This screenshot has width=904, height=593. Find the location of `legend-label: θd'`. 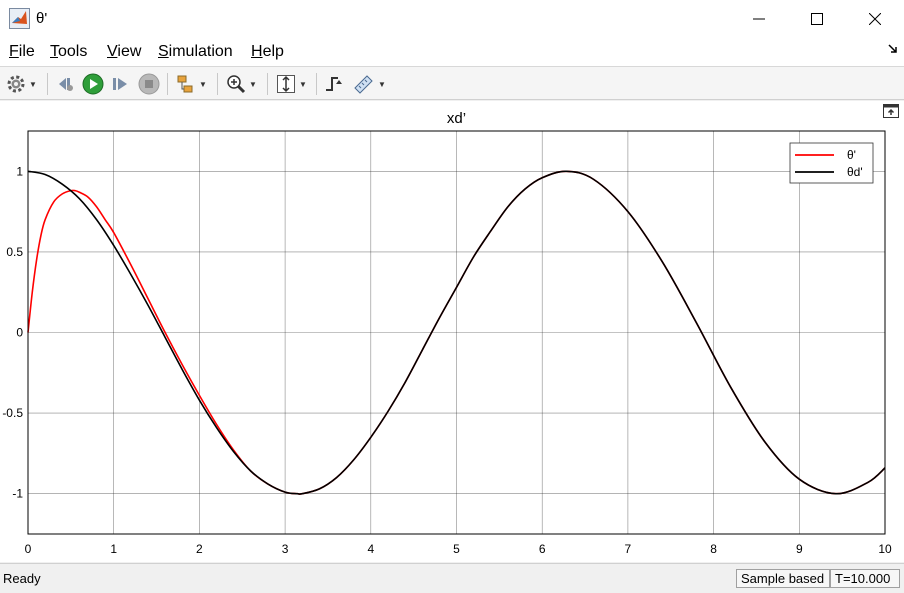

legend-label: θd' is located at coordinates (855, 172).